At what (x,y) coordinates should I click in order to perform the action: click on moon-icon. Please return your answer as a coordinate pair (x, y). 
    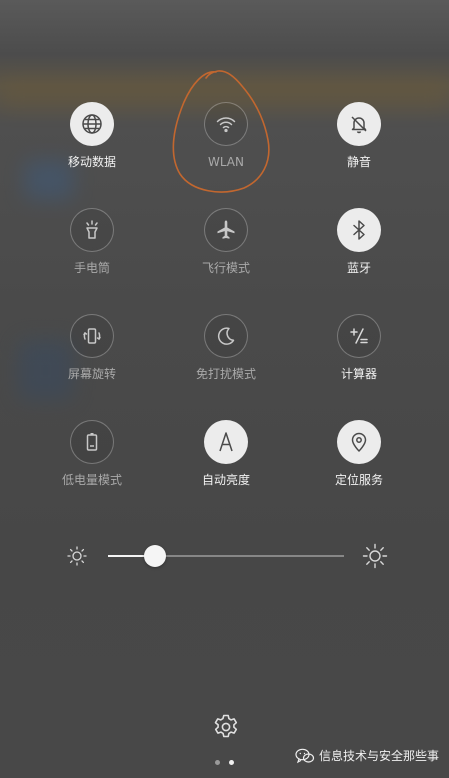
    Looking at the image, I should click on (226, 336).